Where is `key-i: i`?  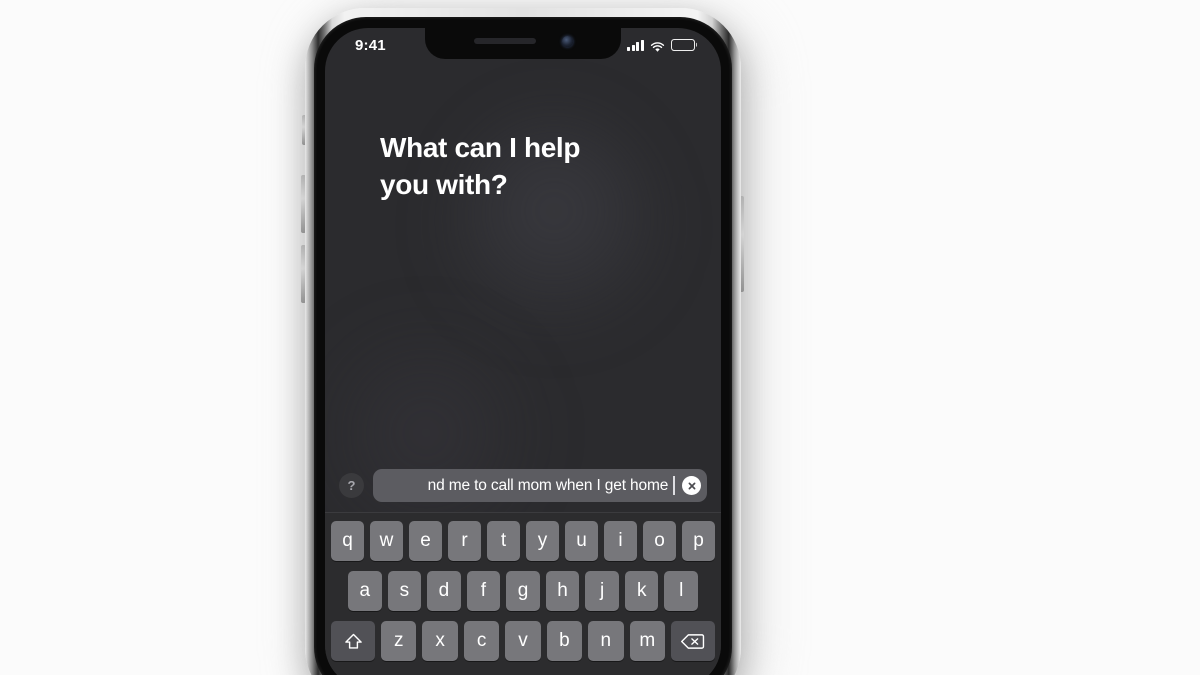 key-i: i is located at coordinates (620, 541).